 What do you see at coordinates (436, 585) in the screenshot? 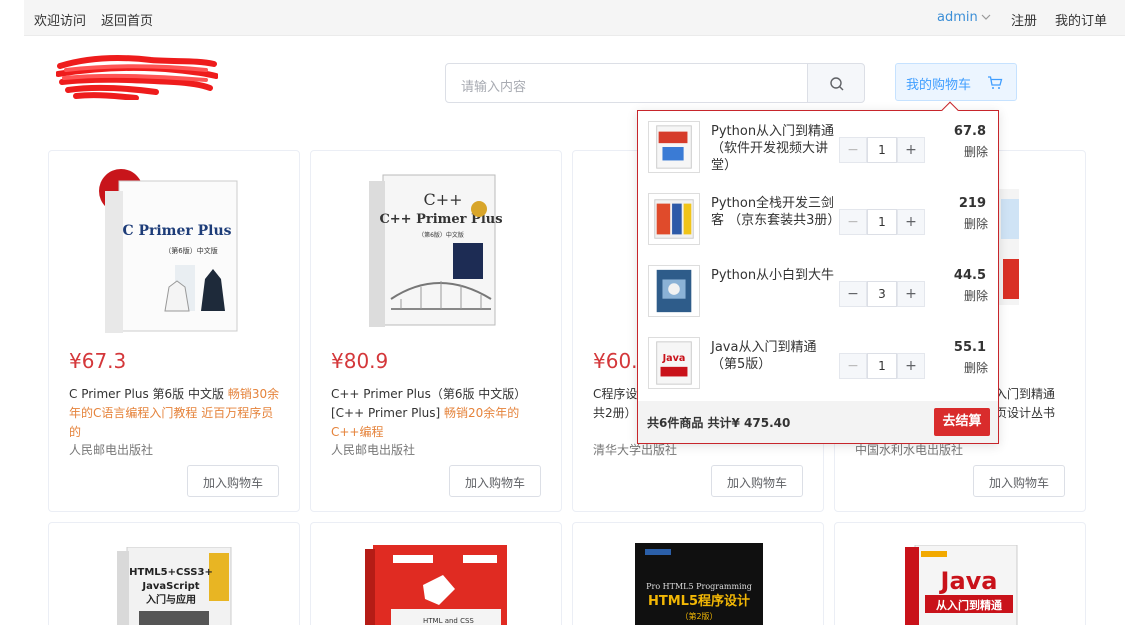
I see `book-cover-image: HTML and CSS` at bounding box center [436, 585].